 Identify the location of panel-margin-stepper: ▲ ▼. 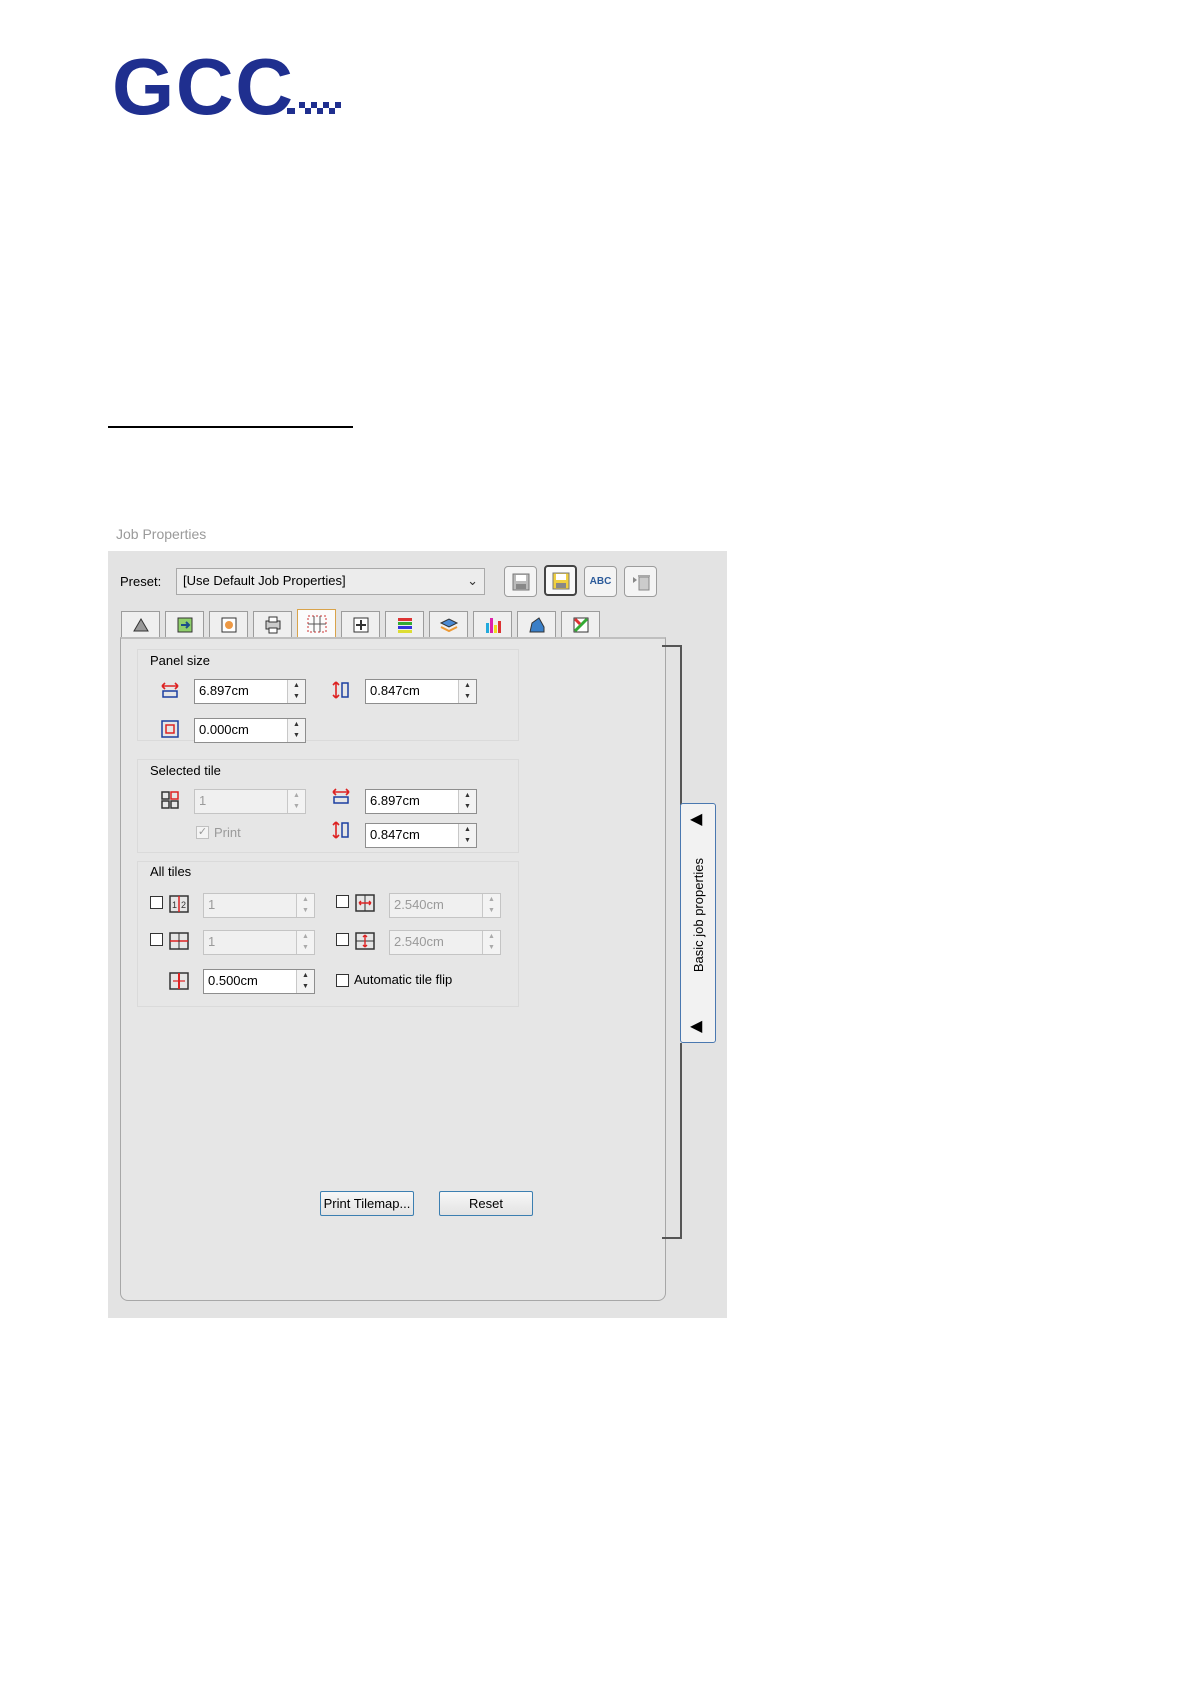
(296, 730).